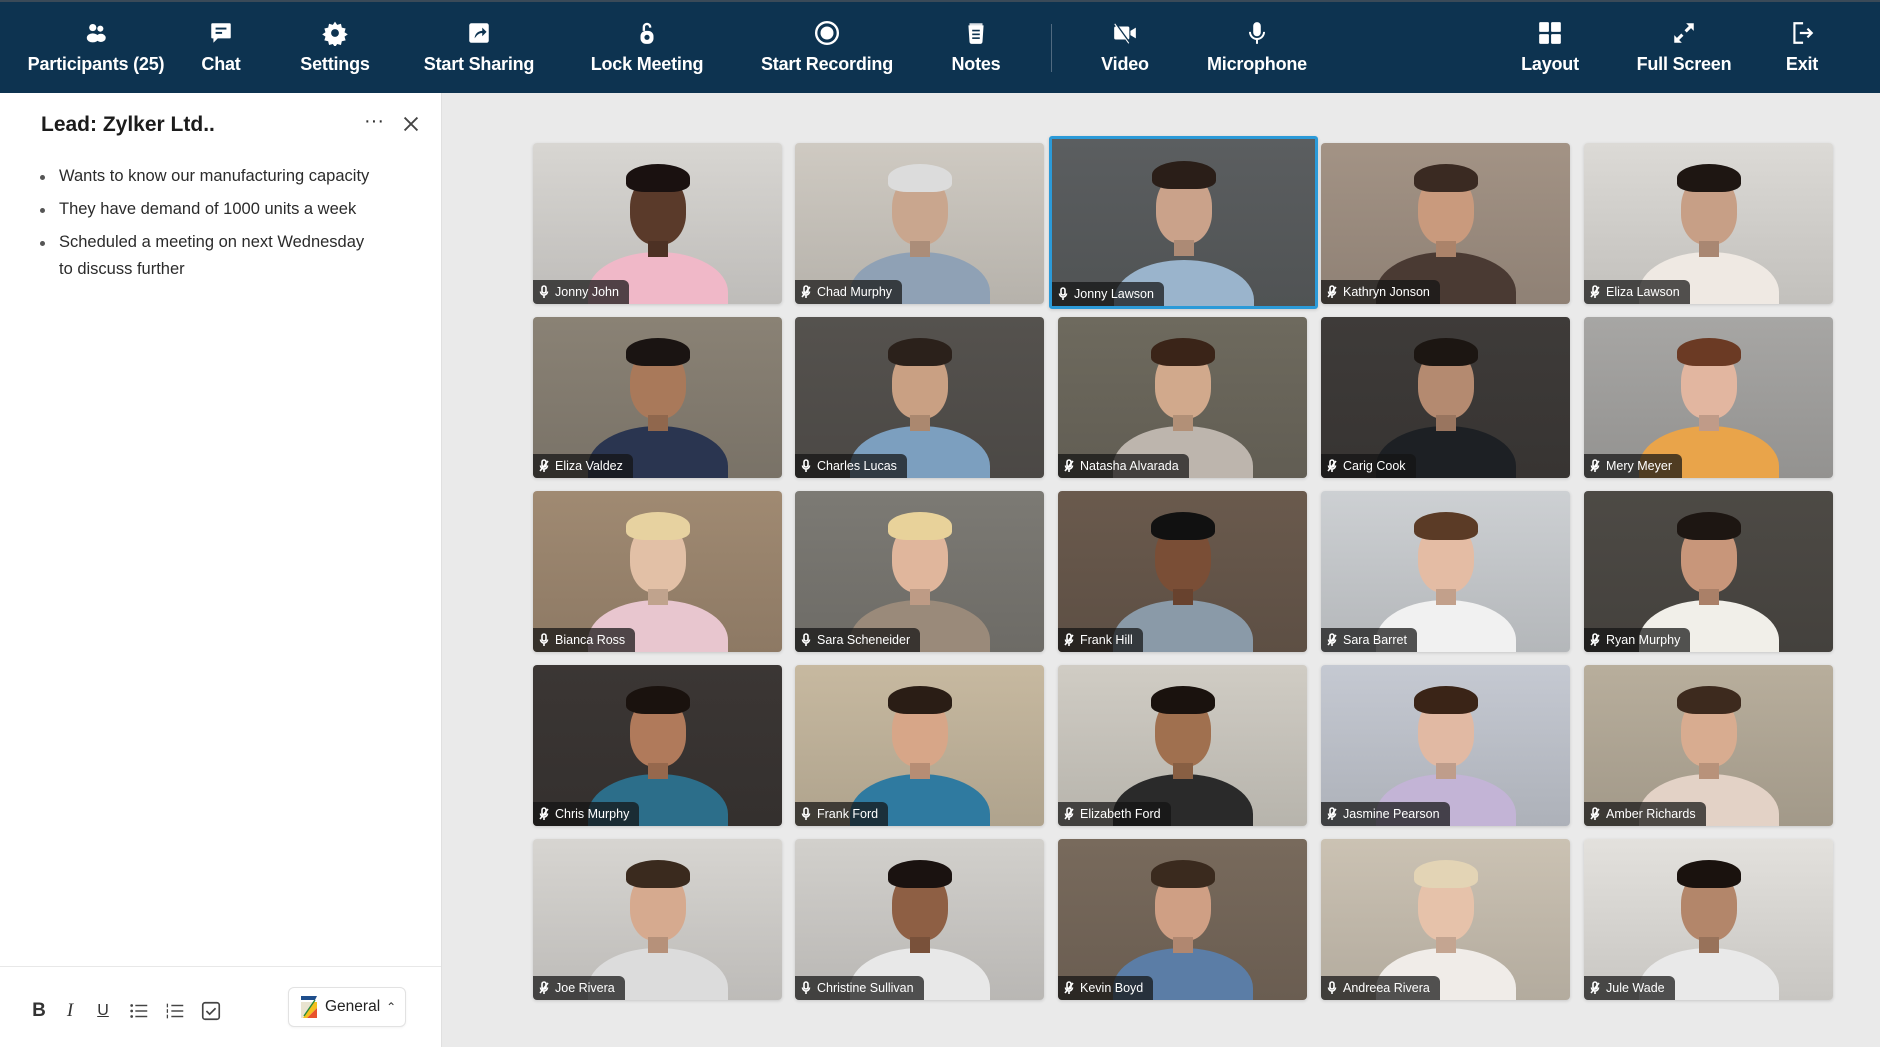 The image size is (1880, 1047). I want to click on participant-tile: Chris Murphy, so click(657, 745).